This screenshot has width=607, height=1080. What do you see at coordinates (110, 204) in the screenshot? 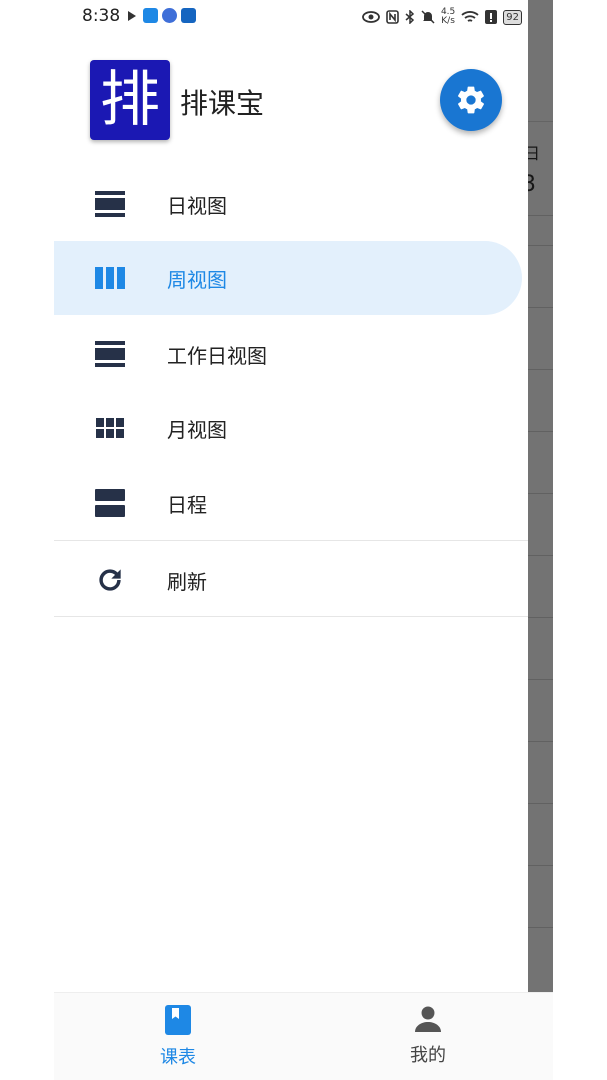
I see `day-view-icon` at bounding box center [110, 204].